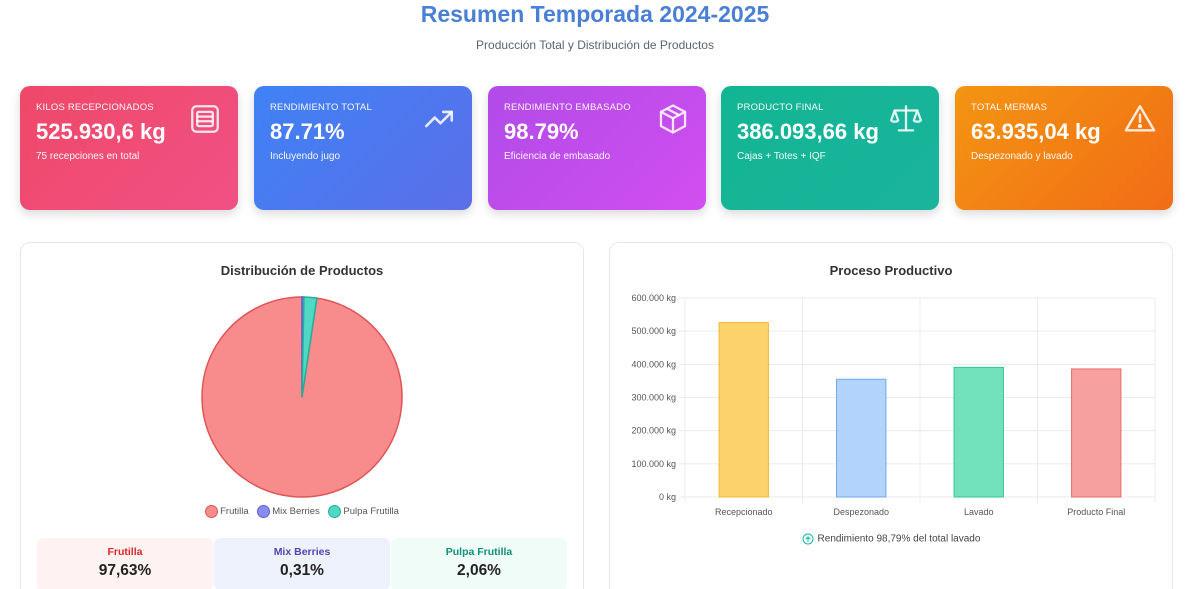 Image resolution: width=1190 pixels, height=589 pixels. What do you see at coordinates (743, 410) in the screenshot?
I see `bar-recepcionado` at bounding box center [743, 410].